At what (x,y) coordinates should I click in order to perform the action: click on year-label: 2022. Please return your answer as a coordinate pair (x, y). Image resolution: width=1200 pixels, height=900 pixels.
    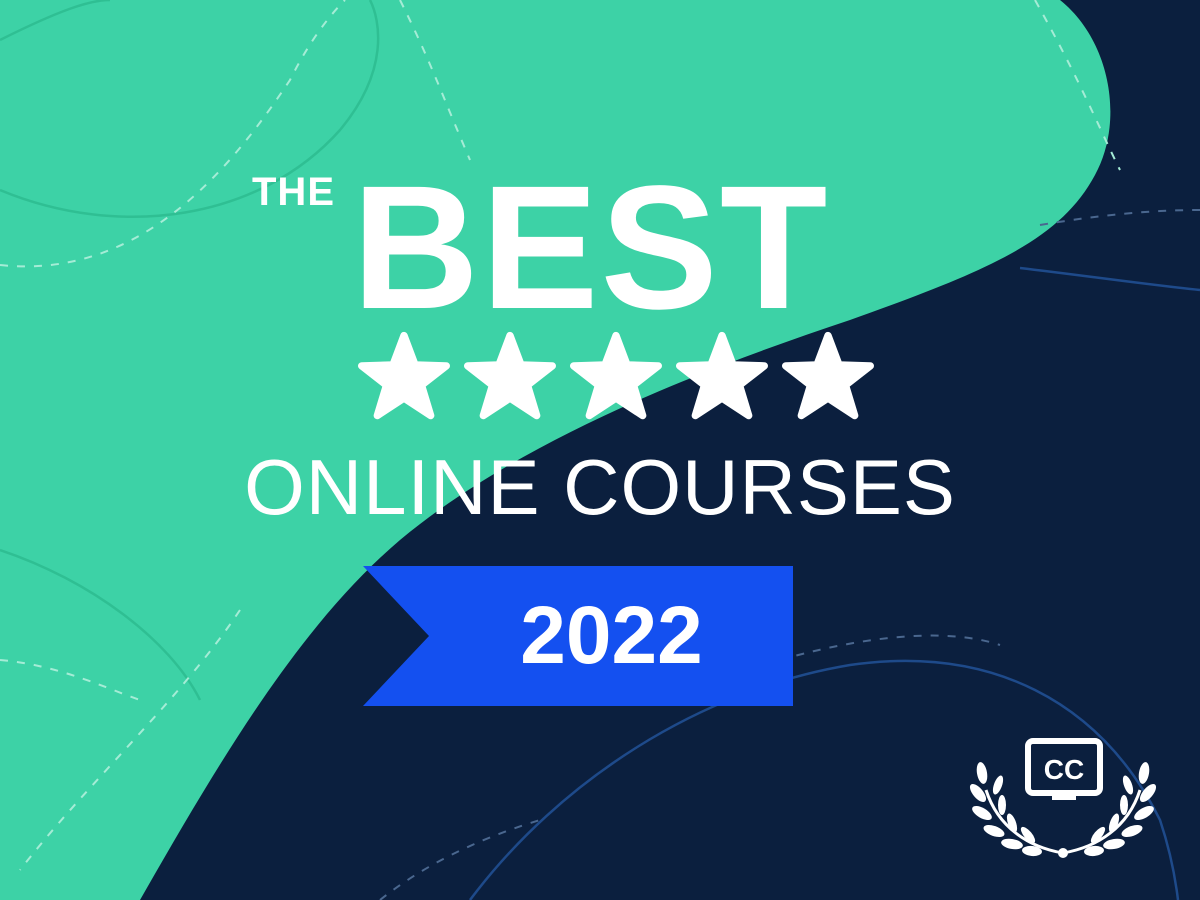
    Looking at the image, I should click on (611, 635).